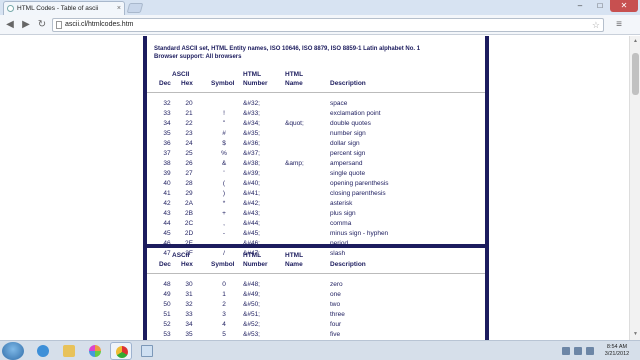 This screenshot has height=360, width=640. I want to click on html-name-cell: &amp;, so click(294, 163).